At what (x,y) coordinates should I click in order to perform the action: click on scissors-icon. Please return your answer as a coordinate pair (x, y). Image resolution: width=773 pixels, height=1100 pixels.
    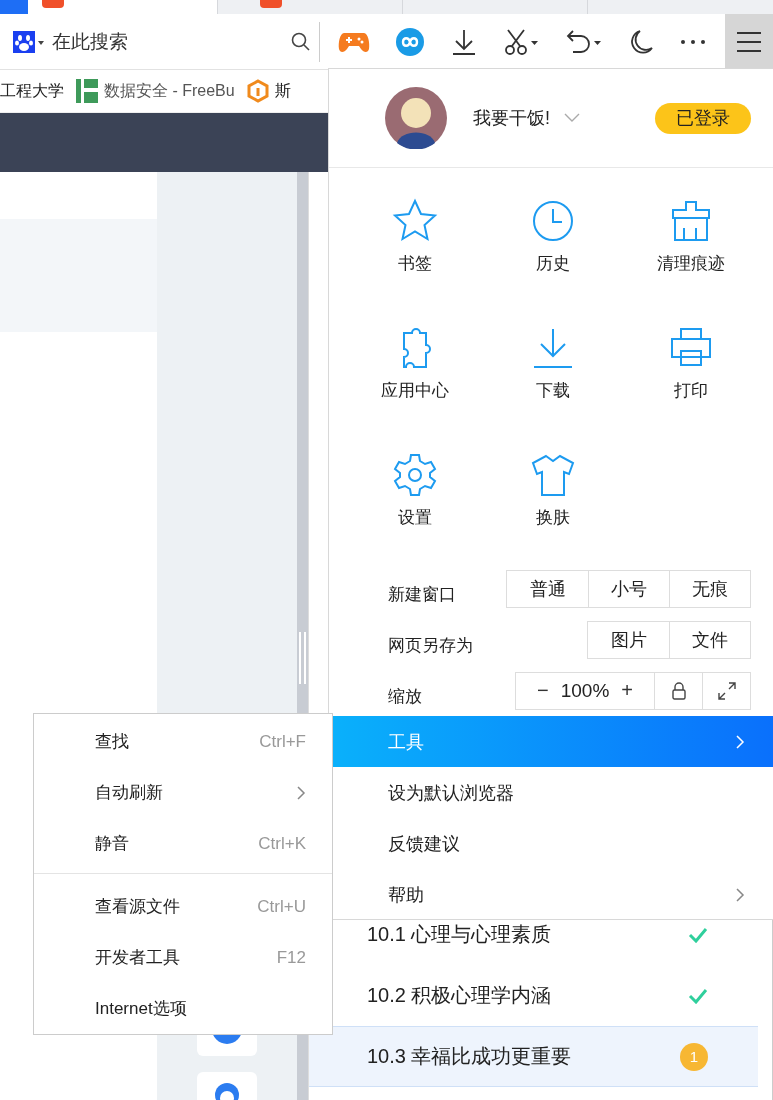
    Looking at the image, I should click on (521, 41).